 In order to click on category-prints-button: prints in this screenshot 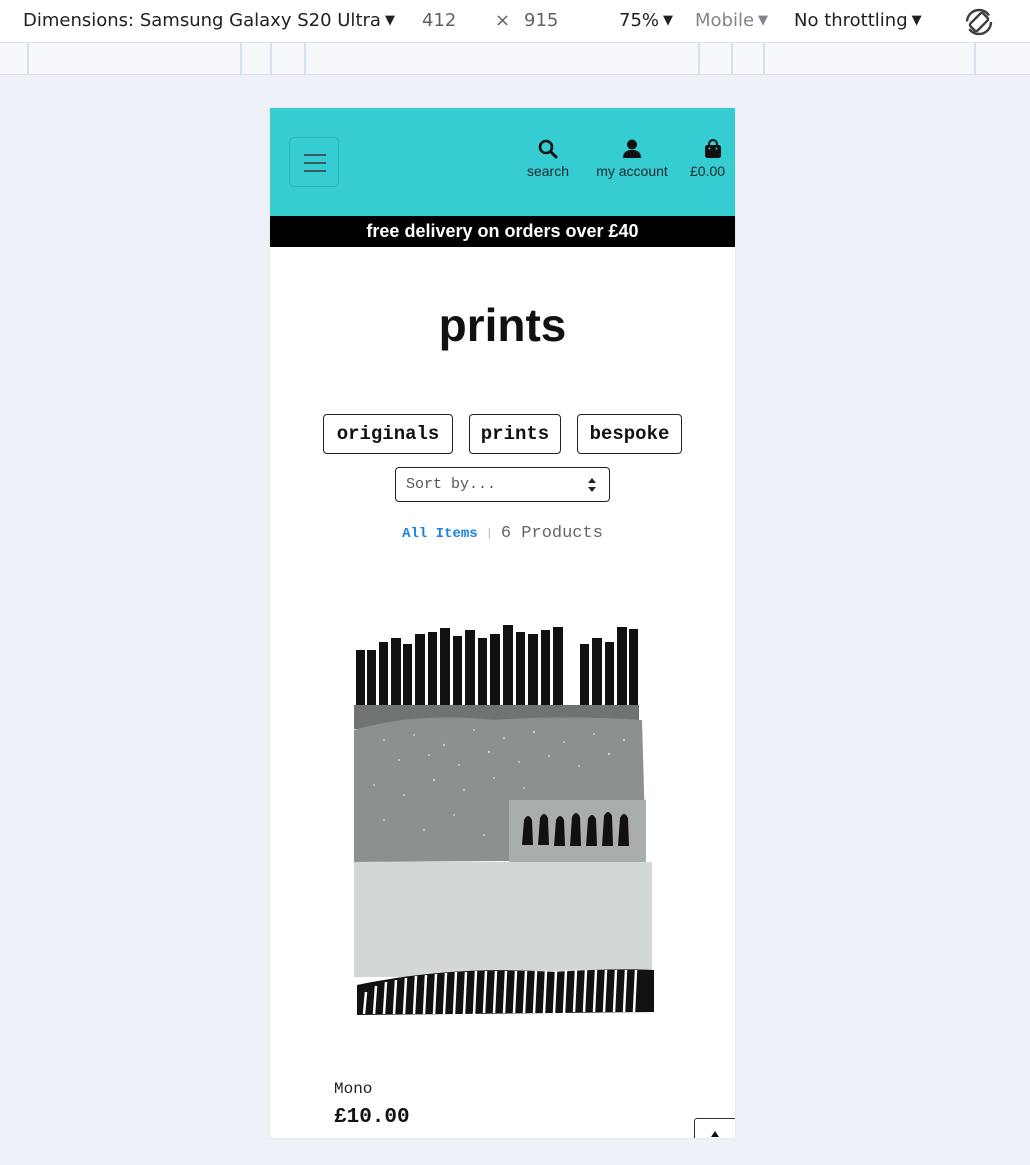, I will do `click(515, 434)`.